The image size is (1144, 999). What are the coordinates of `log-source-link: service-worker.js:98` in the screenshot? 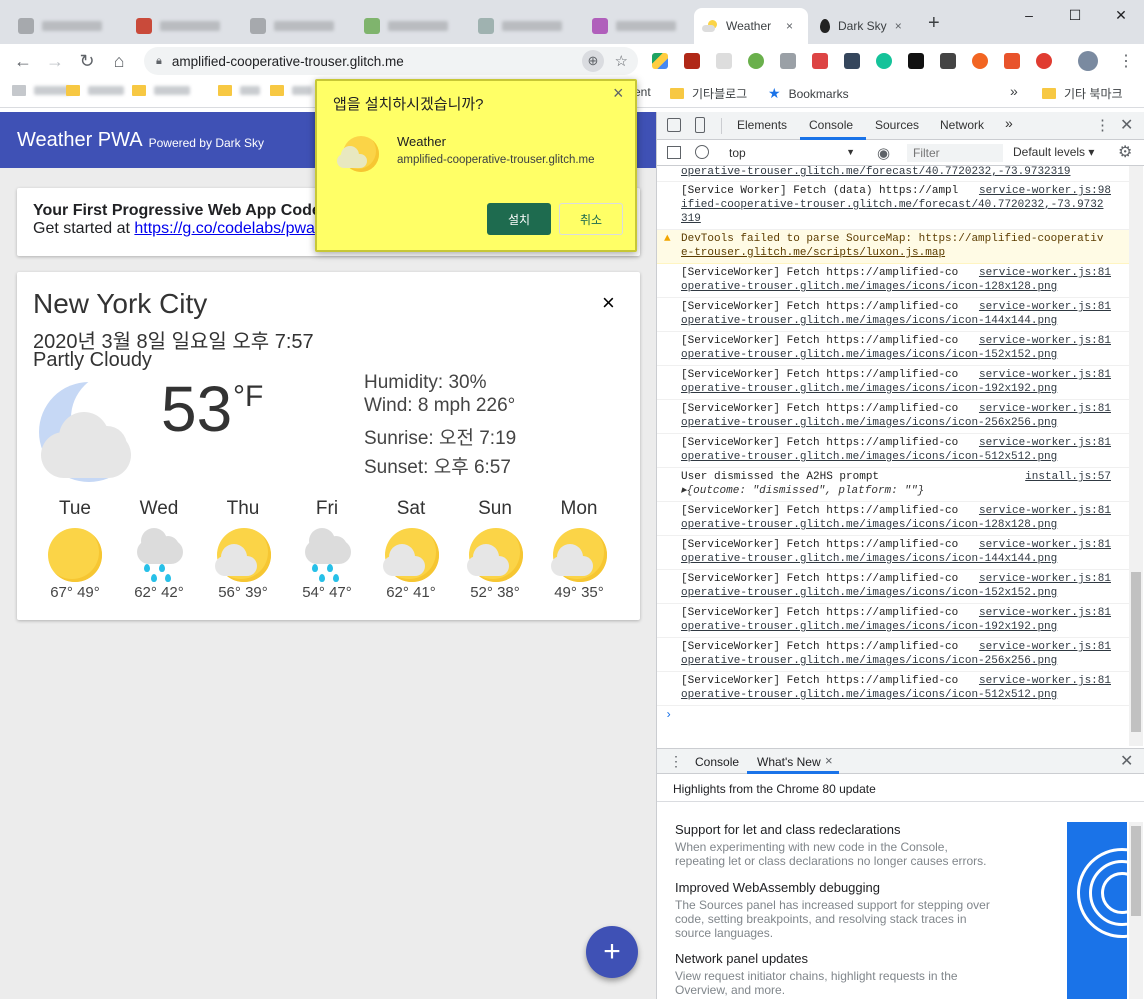 It's located at (1045, 191).